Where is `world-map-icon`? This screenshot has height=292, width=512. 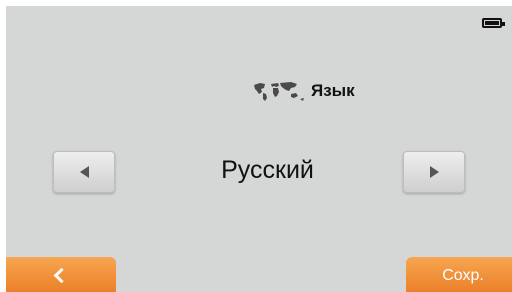 world-map-icon is located at coordinates (279, 91).